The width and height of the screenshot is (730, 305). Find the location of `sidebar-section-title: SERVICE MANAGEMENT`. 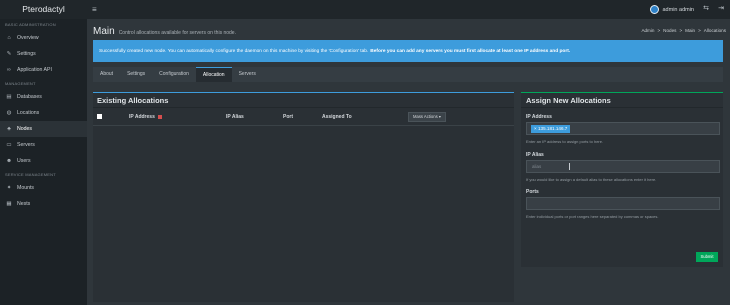

sidebar-section-title: SERVICE MANAGEMENT is located at coordinates (30, 174).